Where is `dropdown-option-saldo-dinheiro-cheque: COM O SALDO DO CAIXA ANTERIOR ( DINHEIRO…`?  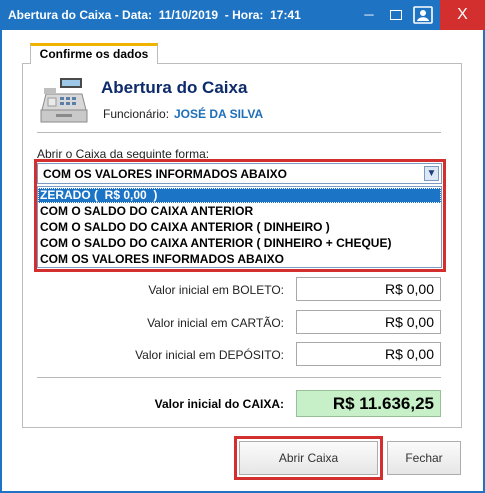 dropdown-option-saldo-dinheiro-cheque: COM O SALDO DO CAIXA ANTERIOR ( DINHEIRO… is located at coordinates (239, 243).